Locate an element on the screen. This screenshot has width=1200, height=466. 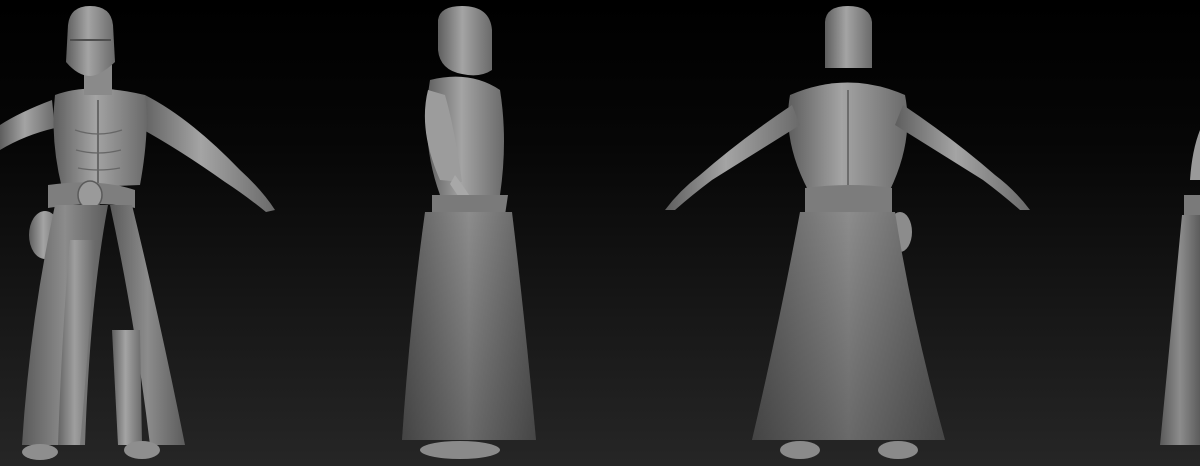
side-view-figure is located at coordinates (469, 232).